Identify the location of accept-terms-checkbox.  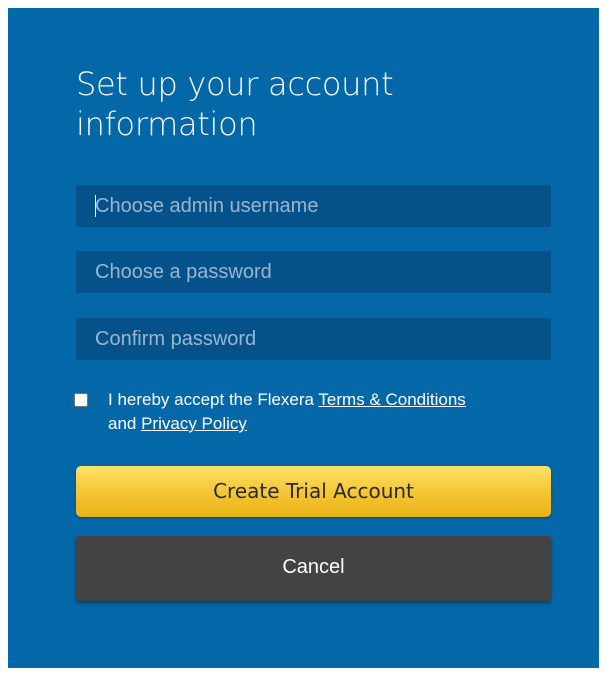
(81, 400).